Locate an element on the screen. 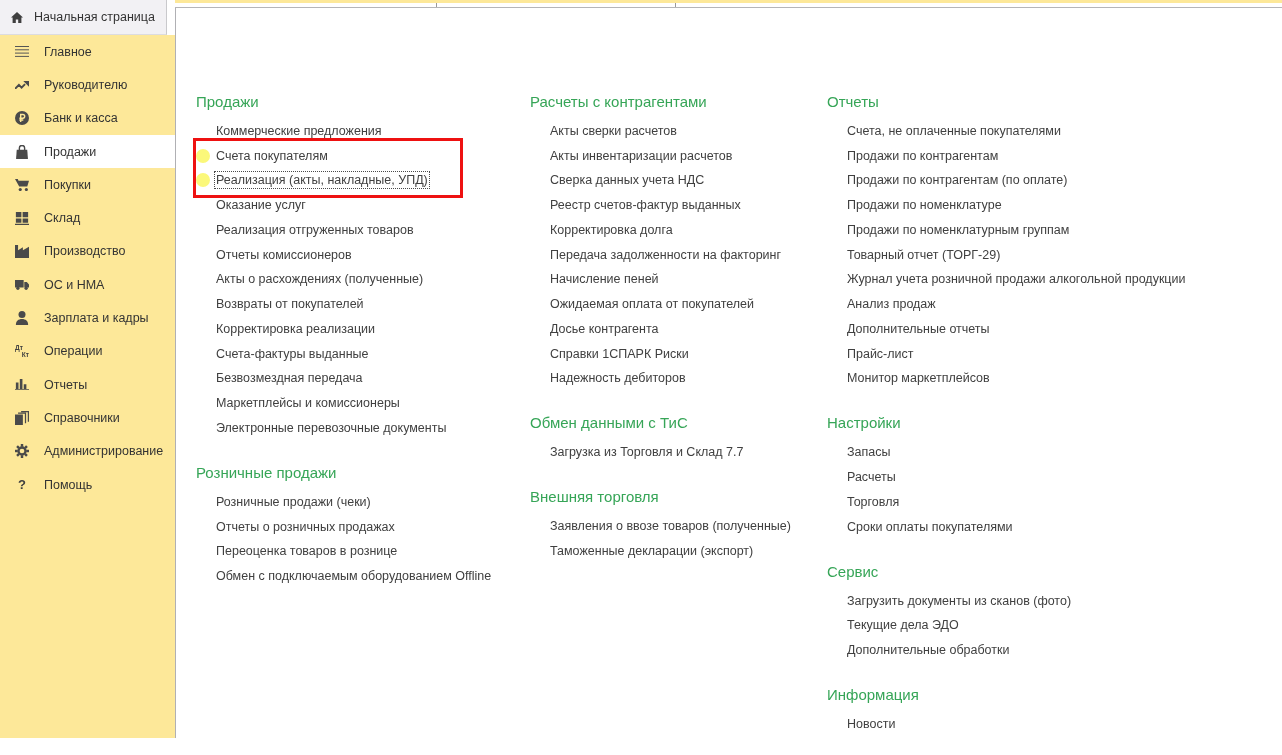 The image size is (1282, 755). menu-link: Реестр счетов-фактур выданных is located at coordinates (645, 205).